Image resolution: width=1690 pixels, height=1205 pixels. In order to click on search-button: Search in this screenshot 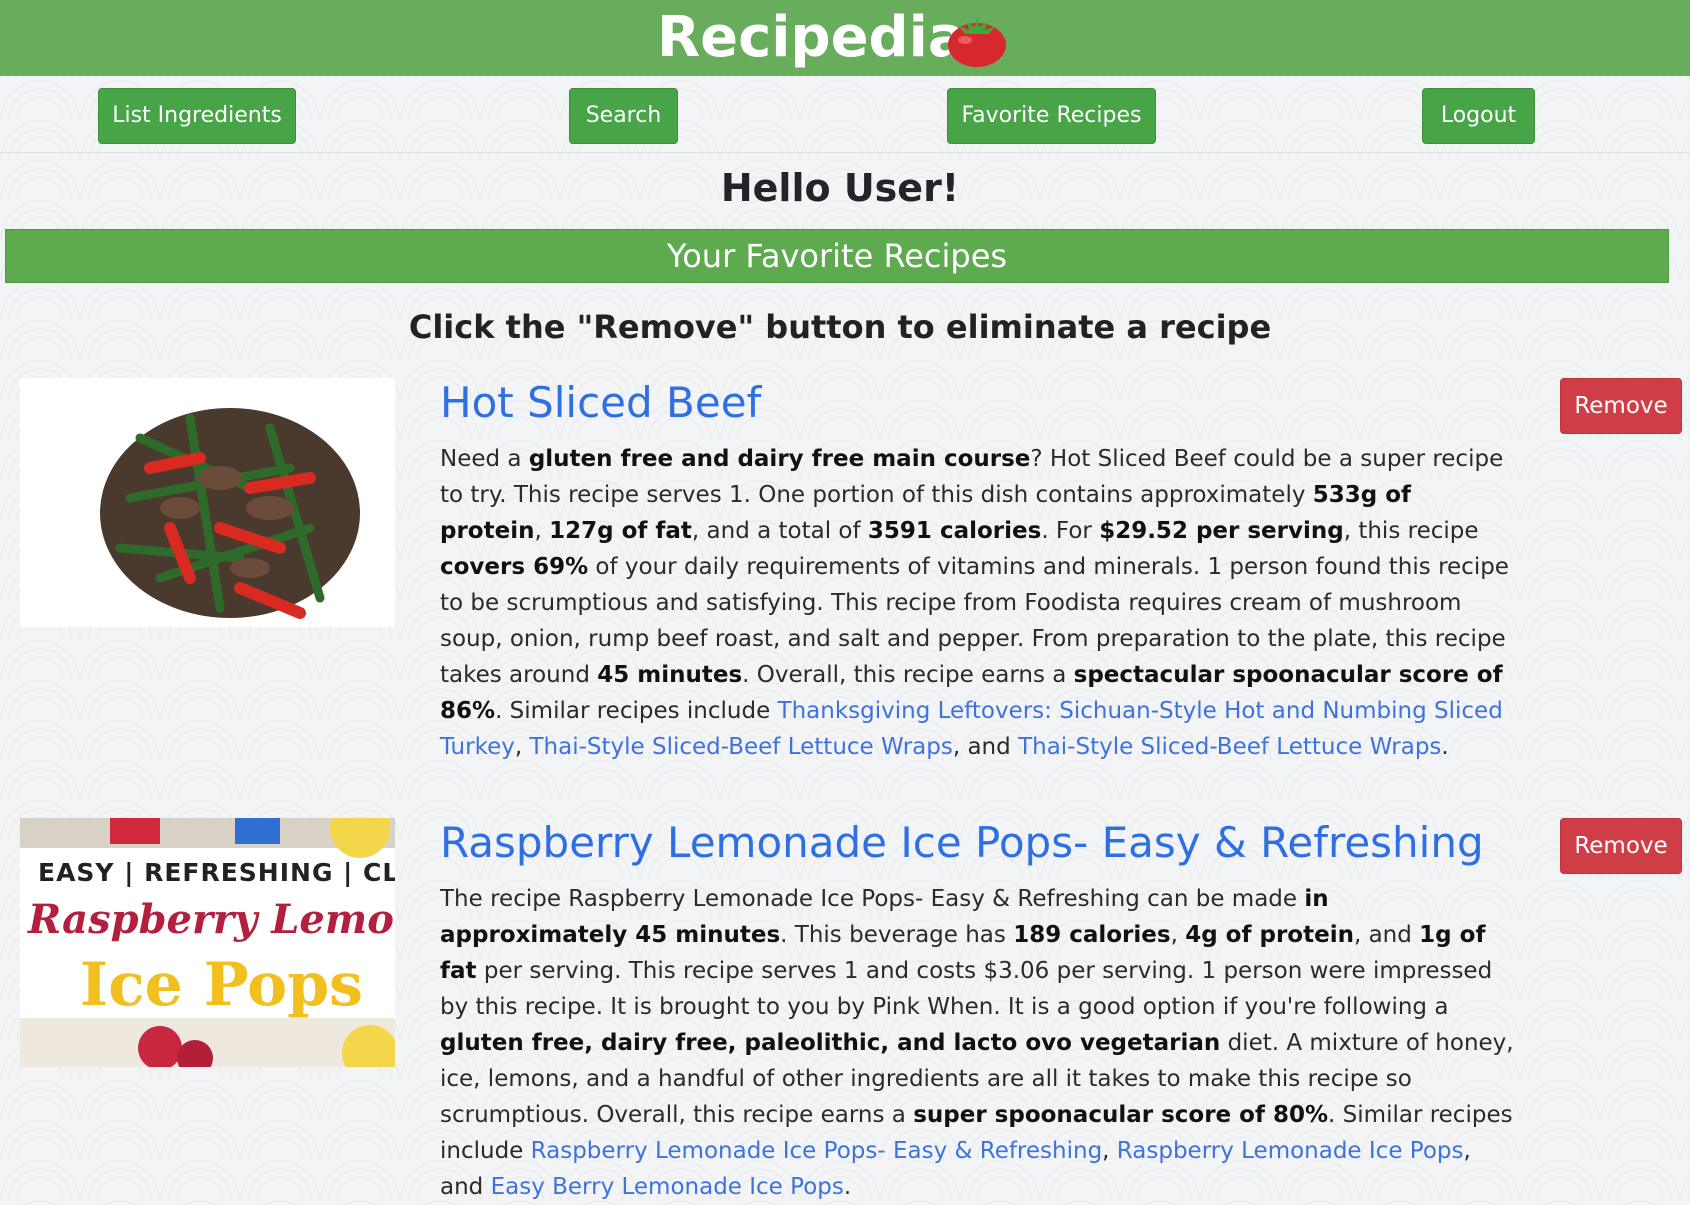, I will do `click(623, 116)`.